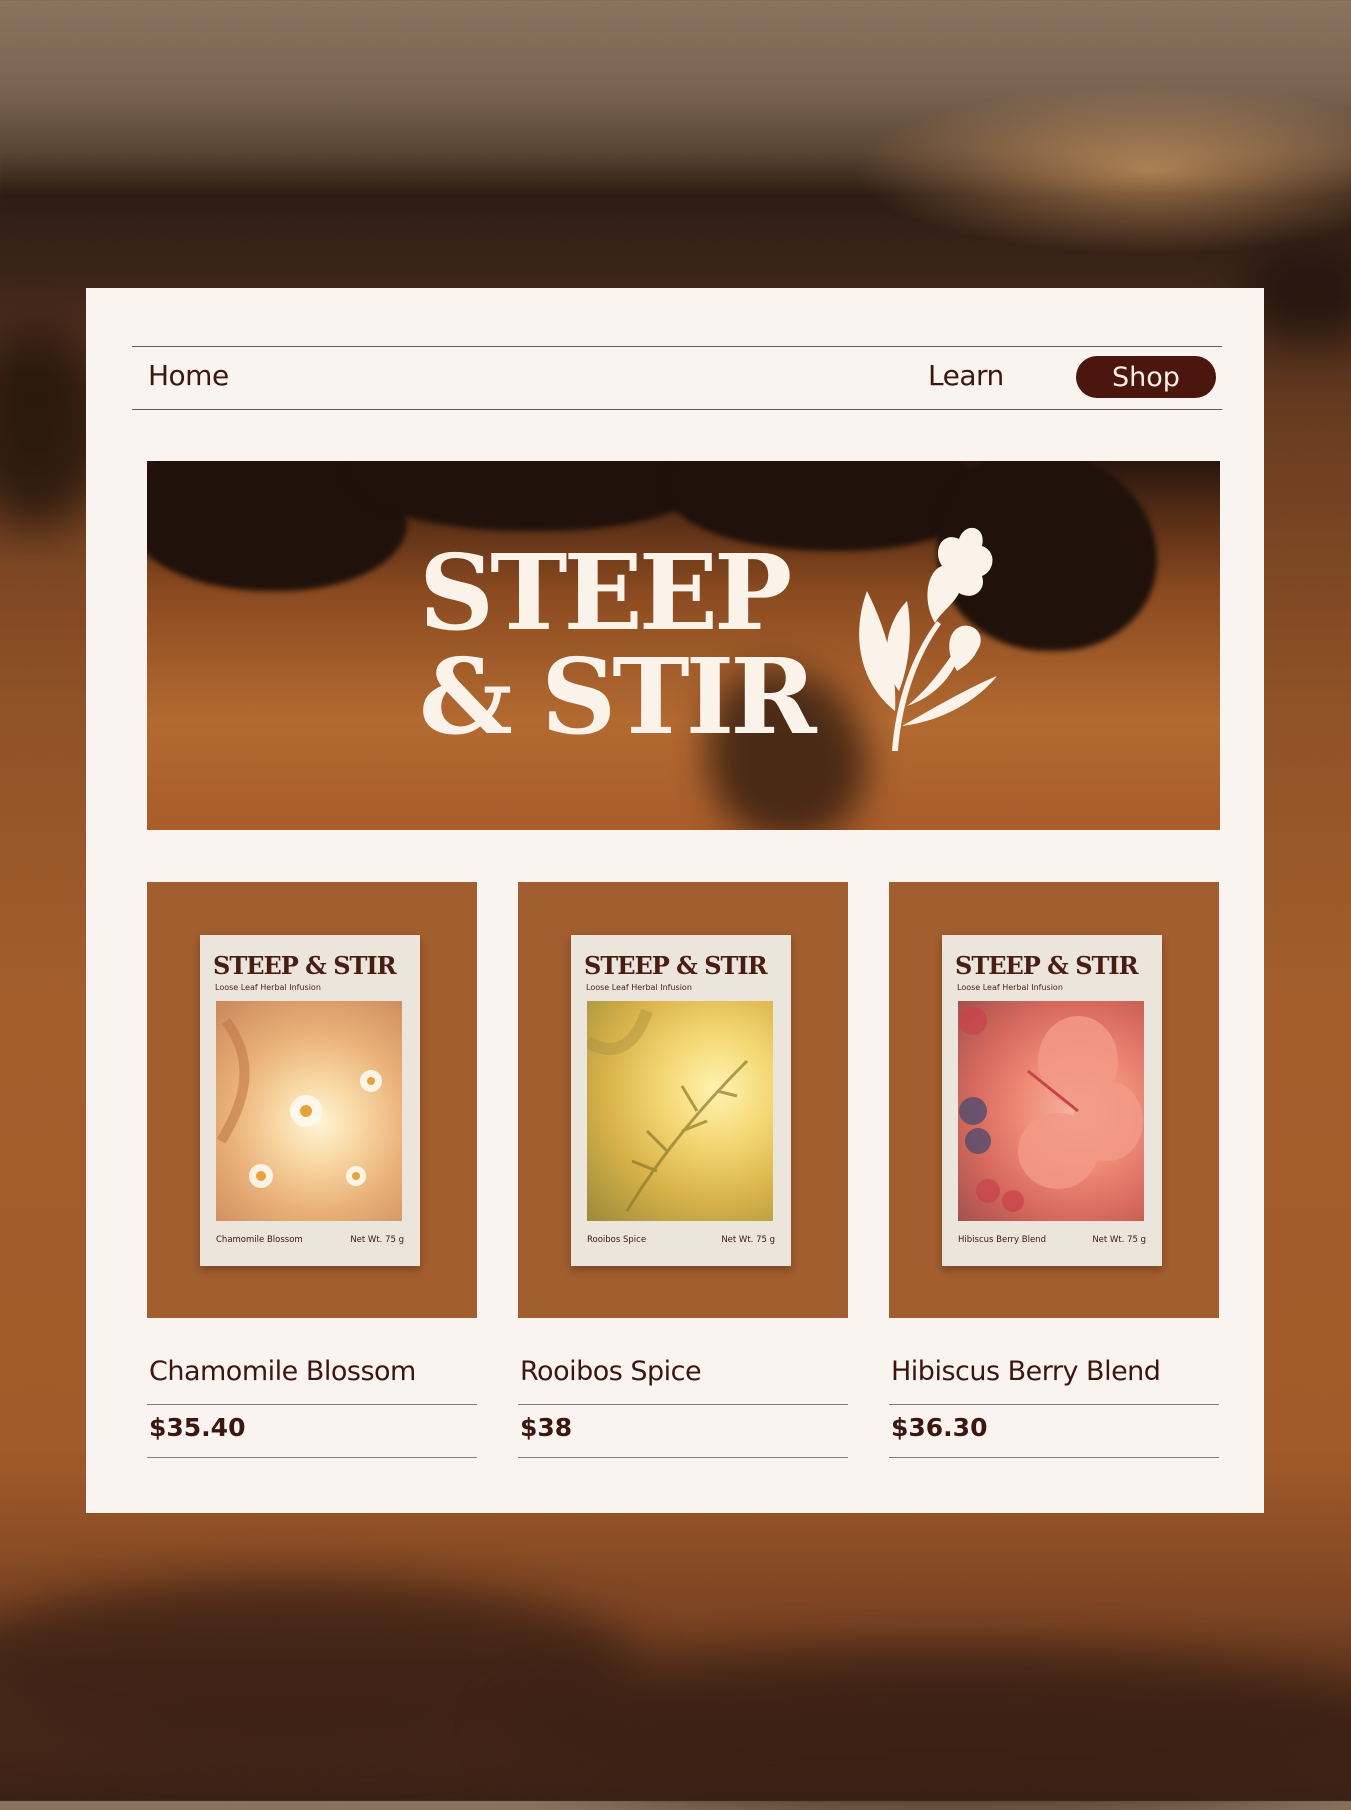 Image resolution: width=1351 pixels, height=1810 pixels. I want to click on flower-logo-icon, so click(928, 639).